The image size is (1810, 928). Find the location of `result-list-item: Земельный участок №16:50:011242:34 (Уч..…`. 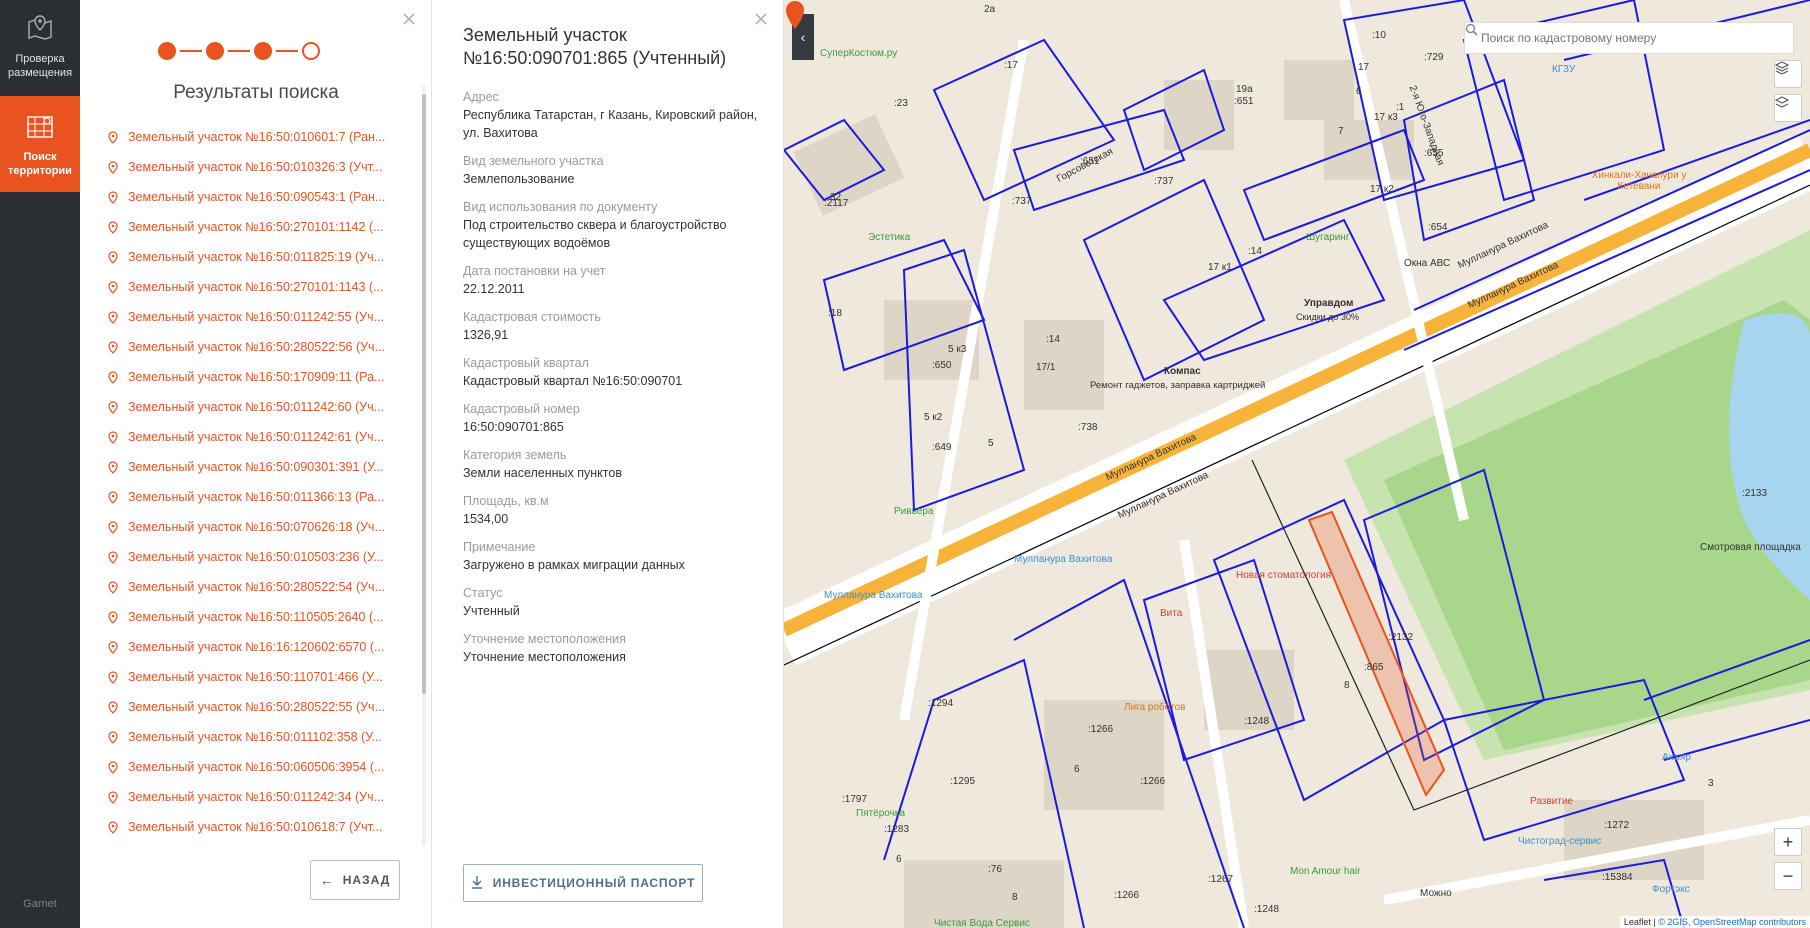

result-list-item: Земельный участок №16:50:011242:34 (Уч..… is located at coordinates (250, 797).